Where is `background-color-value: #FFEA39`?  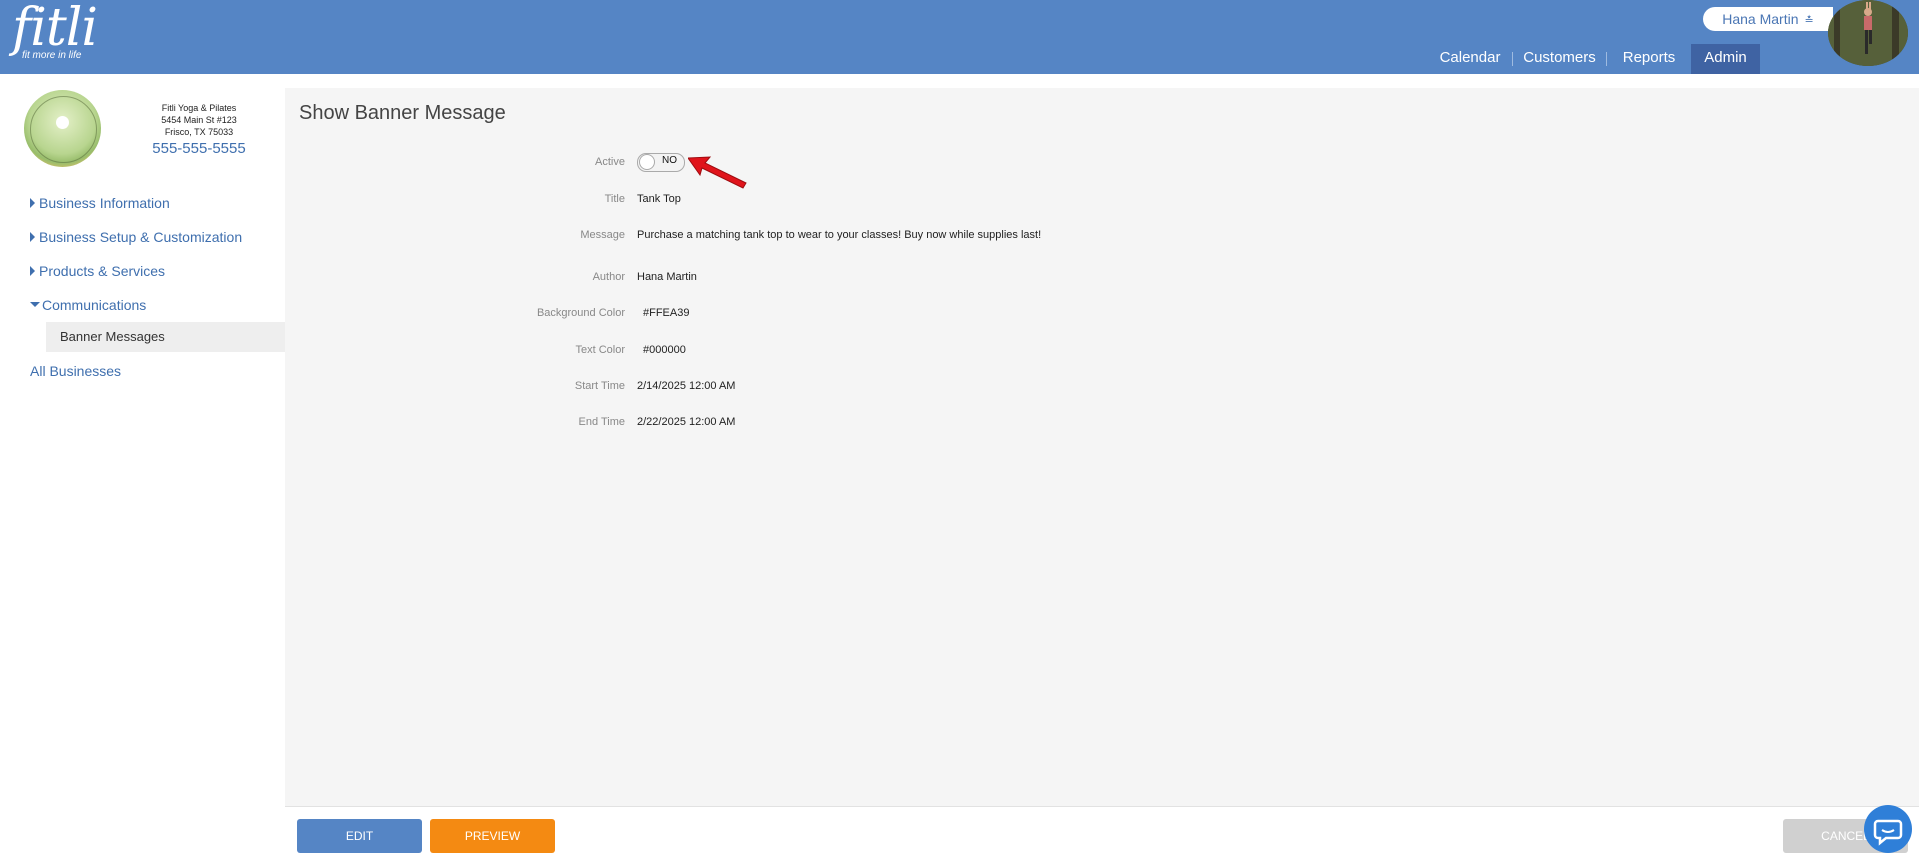 background-color-value: #FFEA39 is located at coordinates (666, 313).